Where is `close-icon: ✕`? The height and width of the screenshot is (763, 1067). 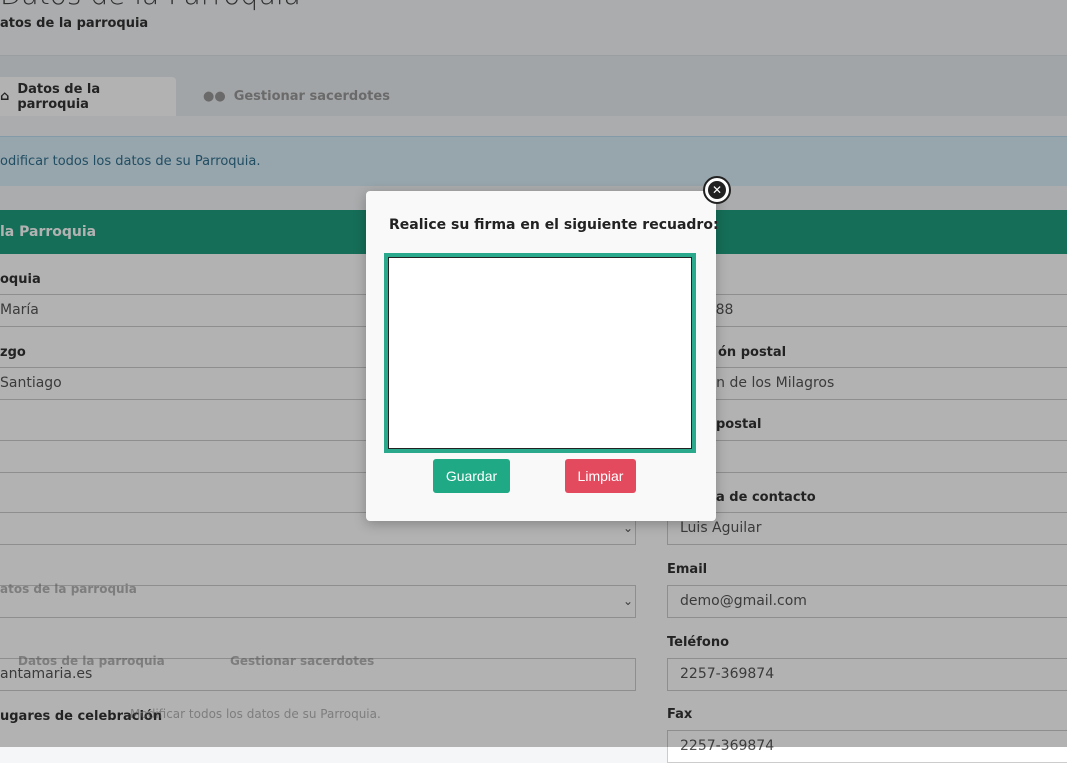
close-icon: ✕ is located at coordinates (717, 190).